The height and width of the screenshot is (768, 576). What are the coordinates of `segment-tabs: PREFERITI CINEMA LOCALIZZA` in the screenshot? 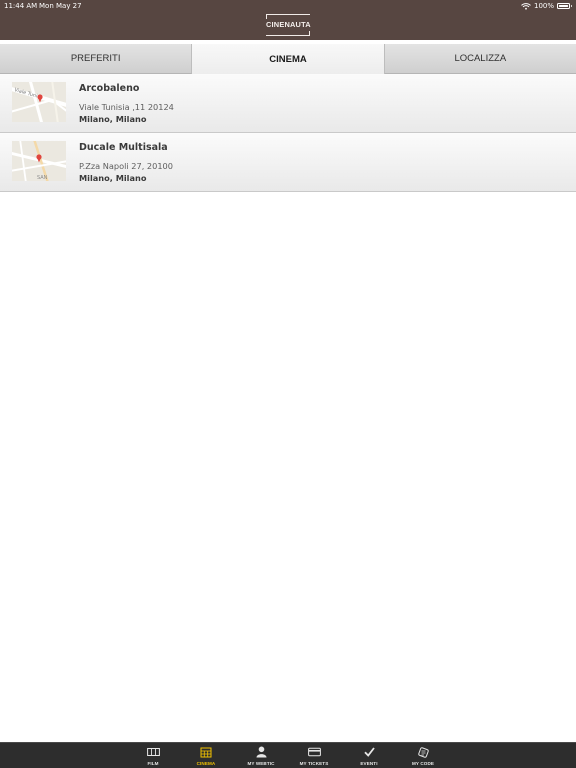 It's located at (288, 59).